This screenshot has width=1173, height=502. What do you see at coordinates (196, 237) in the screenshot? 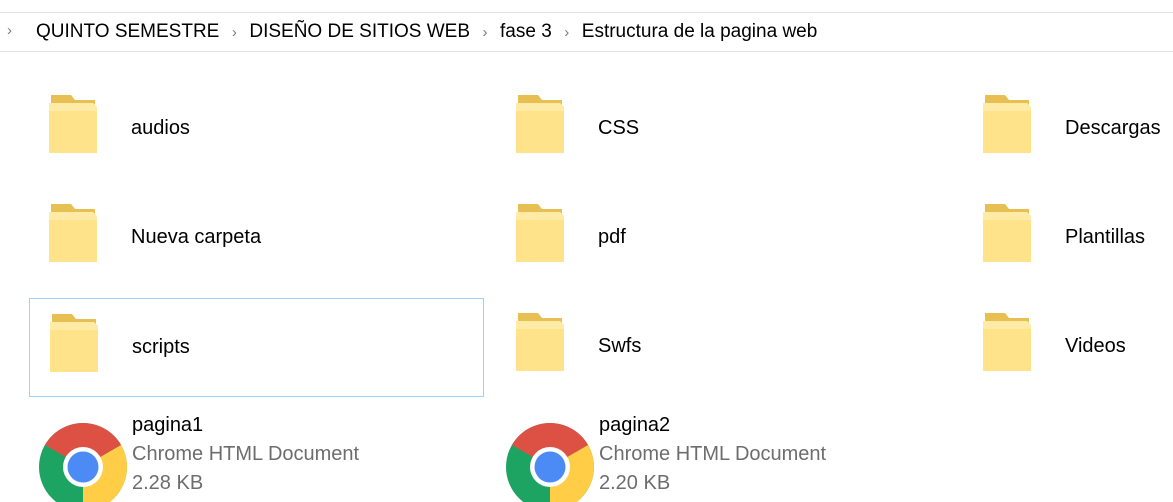
I see `folder-label: Nueva carpeta` at bounding box center [196, 237].